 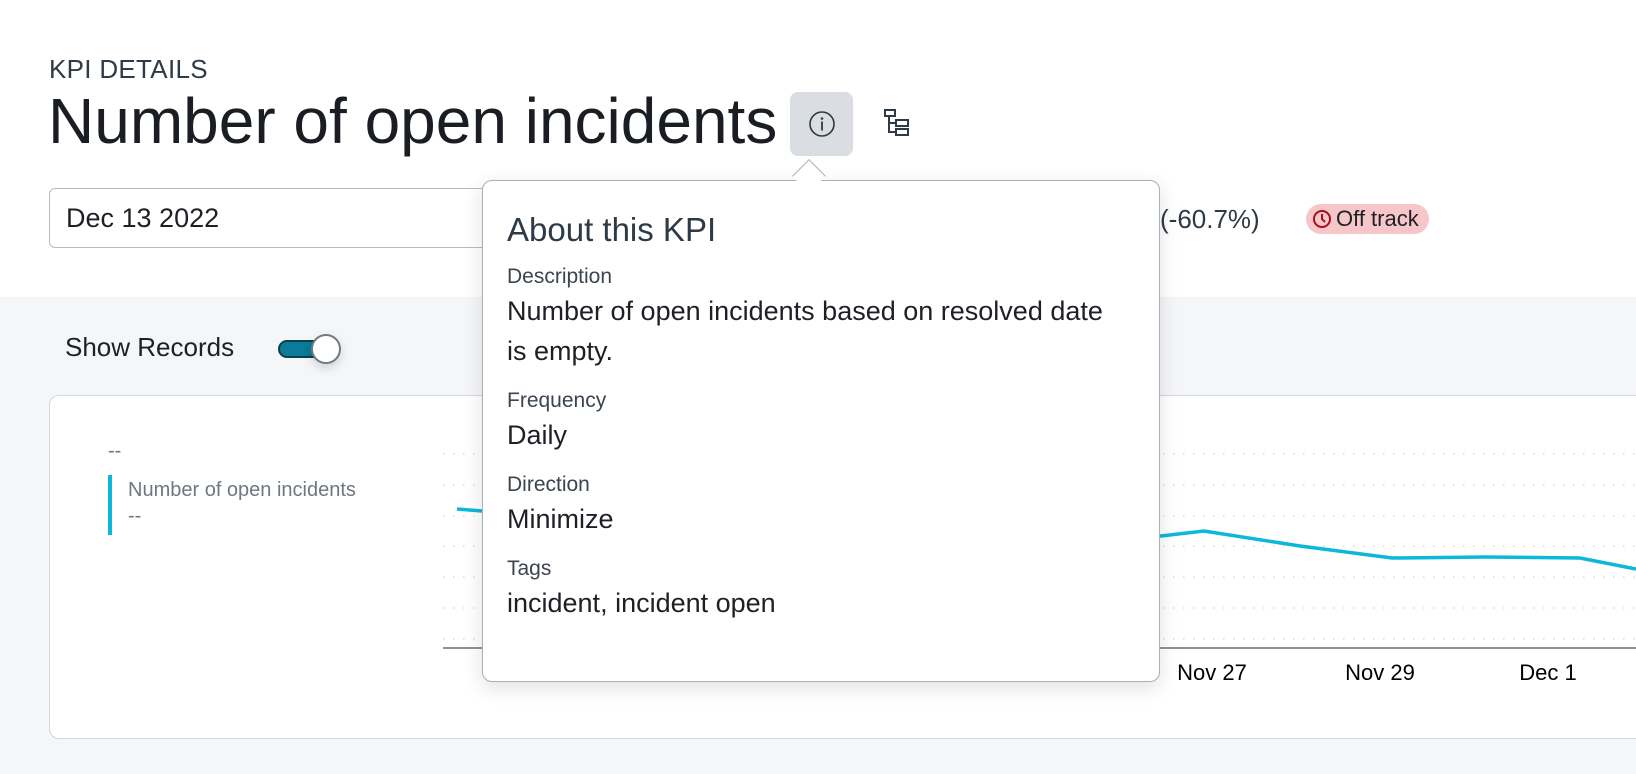 I want to click on direction-label: Direction, so click(x=548, y=484).